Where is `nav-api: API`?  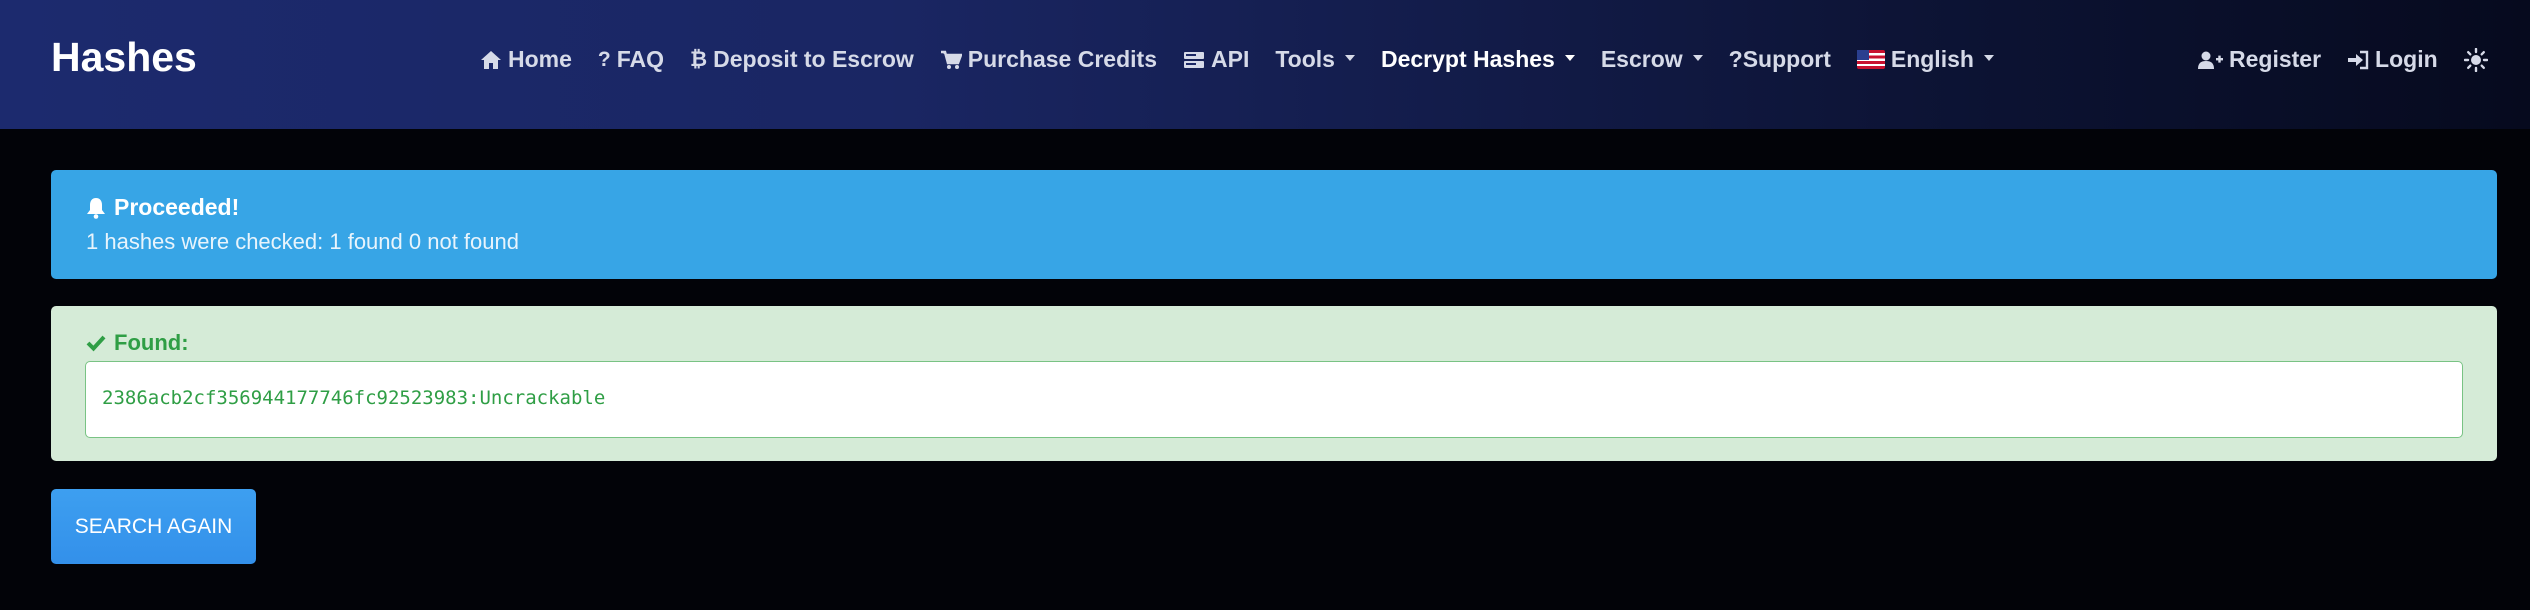
nav-api: API is located at coordinates (1216, 59).